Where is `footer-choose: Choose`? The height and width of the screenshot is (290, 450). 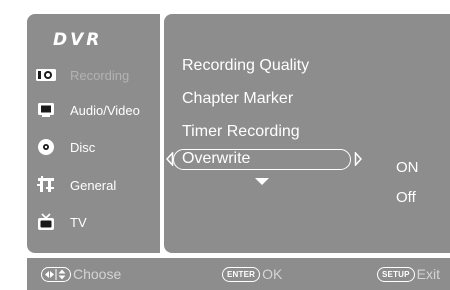
footer-choose: Choose is located at coordinates (81, 274).